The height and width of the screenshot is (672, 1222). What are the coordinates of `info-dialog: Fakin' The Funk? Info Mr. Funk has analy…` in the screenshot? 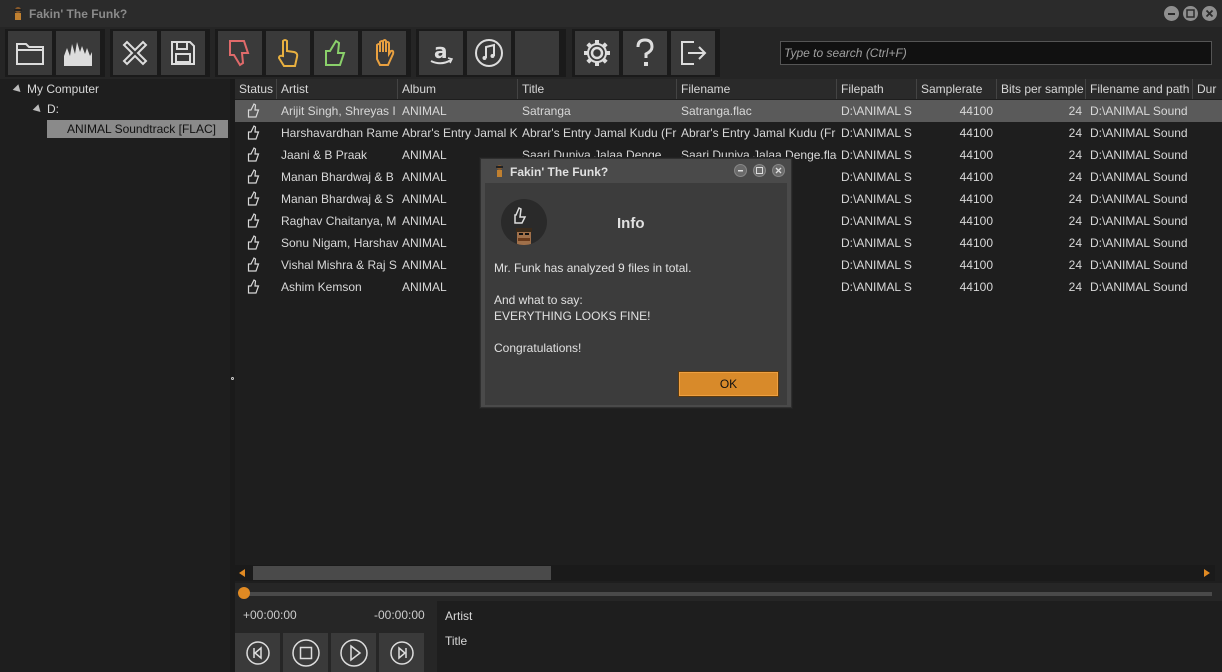 It's located at (636, 283).